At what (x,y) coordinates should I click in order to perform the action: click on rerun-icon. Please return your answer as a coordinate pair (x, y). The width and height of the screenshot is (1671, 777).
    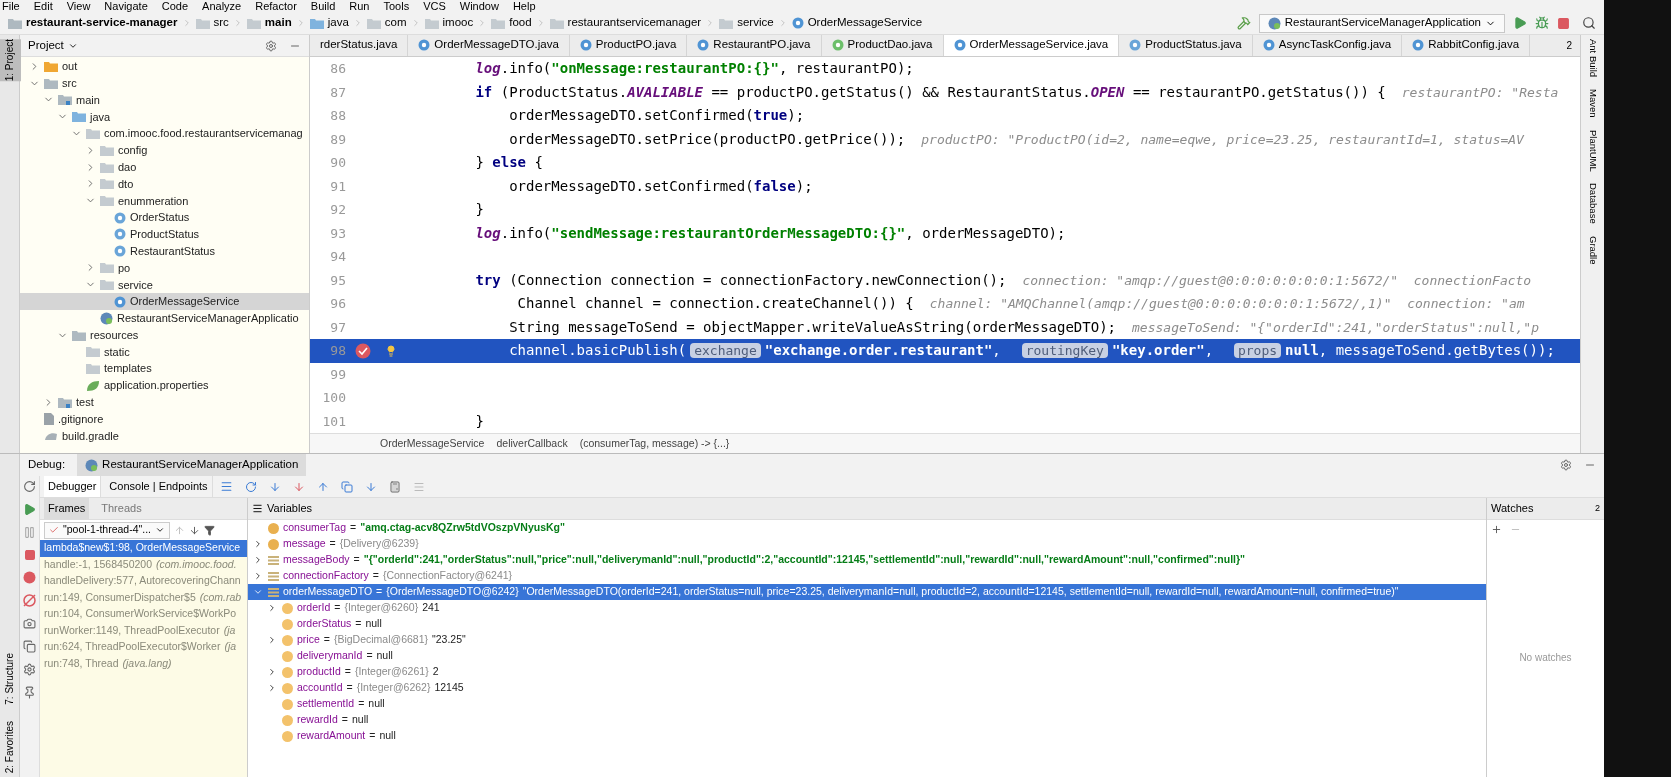
    Looking at the image, I should click on (29, 486).